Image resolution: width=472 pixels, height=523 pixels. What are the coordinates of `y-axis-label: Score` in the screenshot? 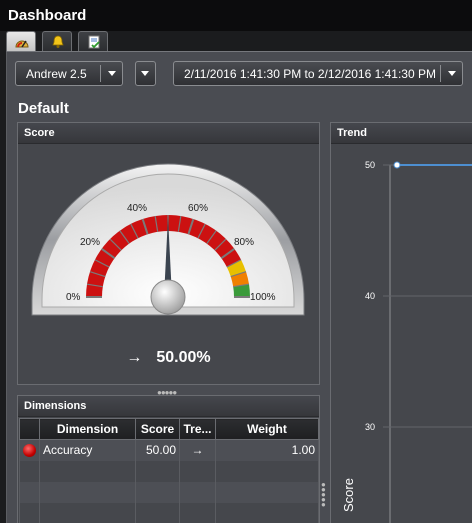 It's located at (348, 495).